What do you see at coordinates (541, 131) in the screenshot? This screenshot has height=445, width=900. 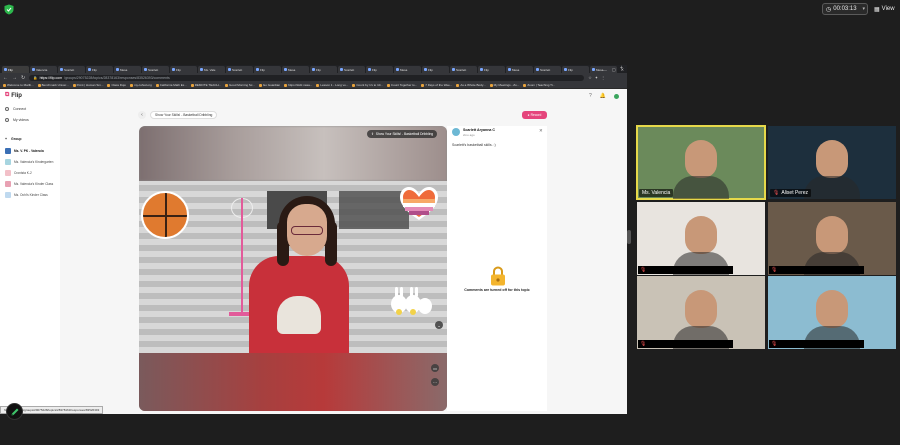 I see `close-panel-icon: ✕` at bounding box center [541, 131].